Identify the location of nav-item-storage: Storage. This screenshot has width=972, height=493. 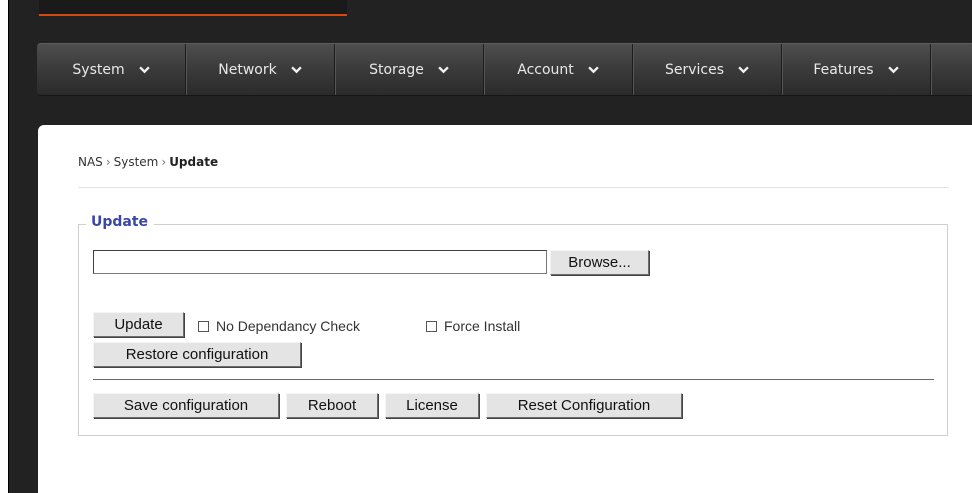
(409, 69).